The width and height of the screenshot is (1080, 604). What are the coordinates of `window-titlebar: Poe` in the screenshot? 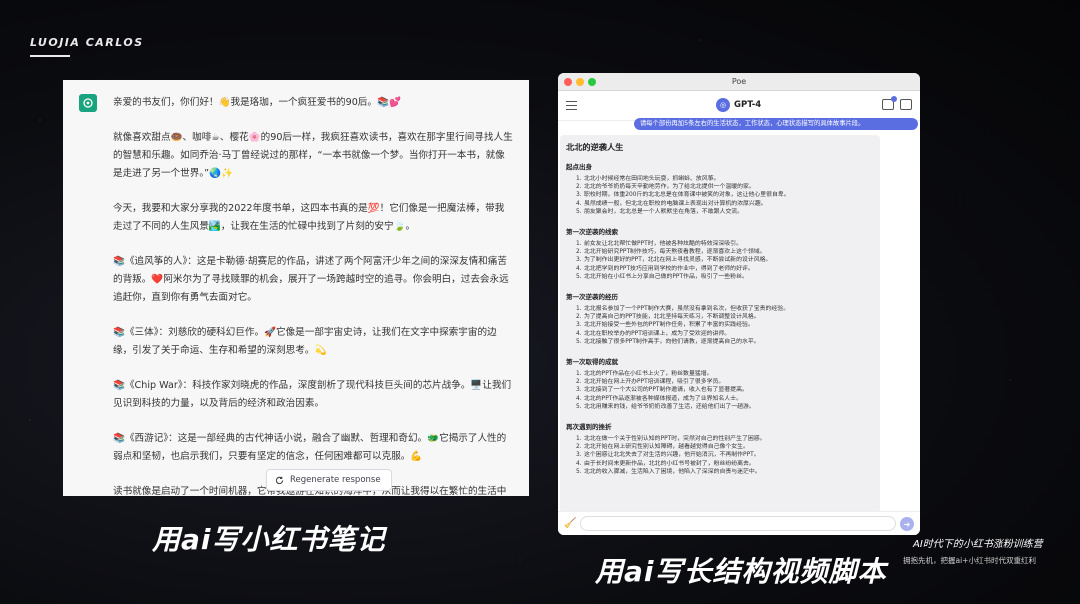 It's located at (739, 82).